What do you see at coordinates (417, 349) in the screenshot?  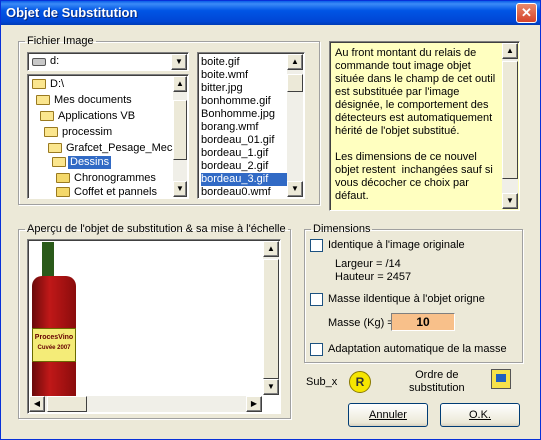 I see `auto-mass-label: Adaptation automatique de la masse` at bounding box center [417, 349].